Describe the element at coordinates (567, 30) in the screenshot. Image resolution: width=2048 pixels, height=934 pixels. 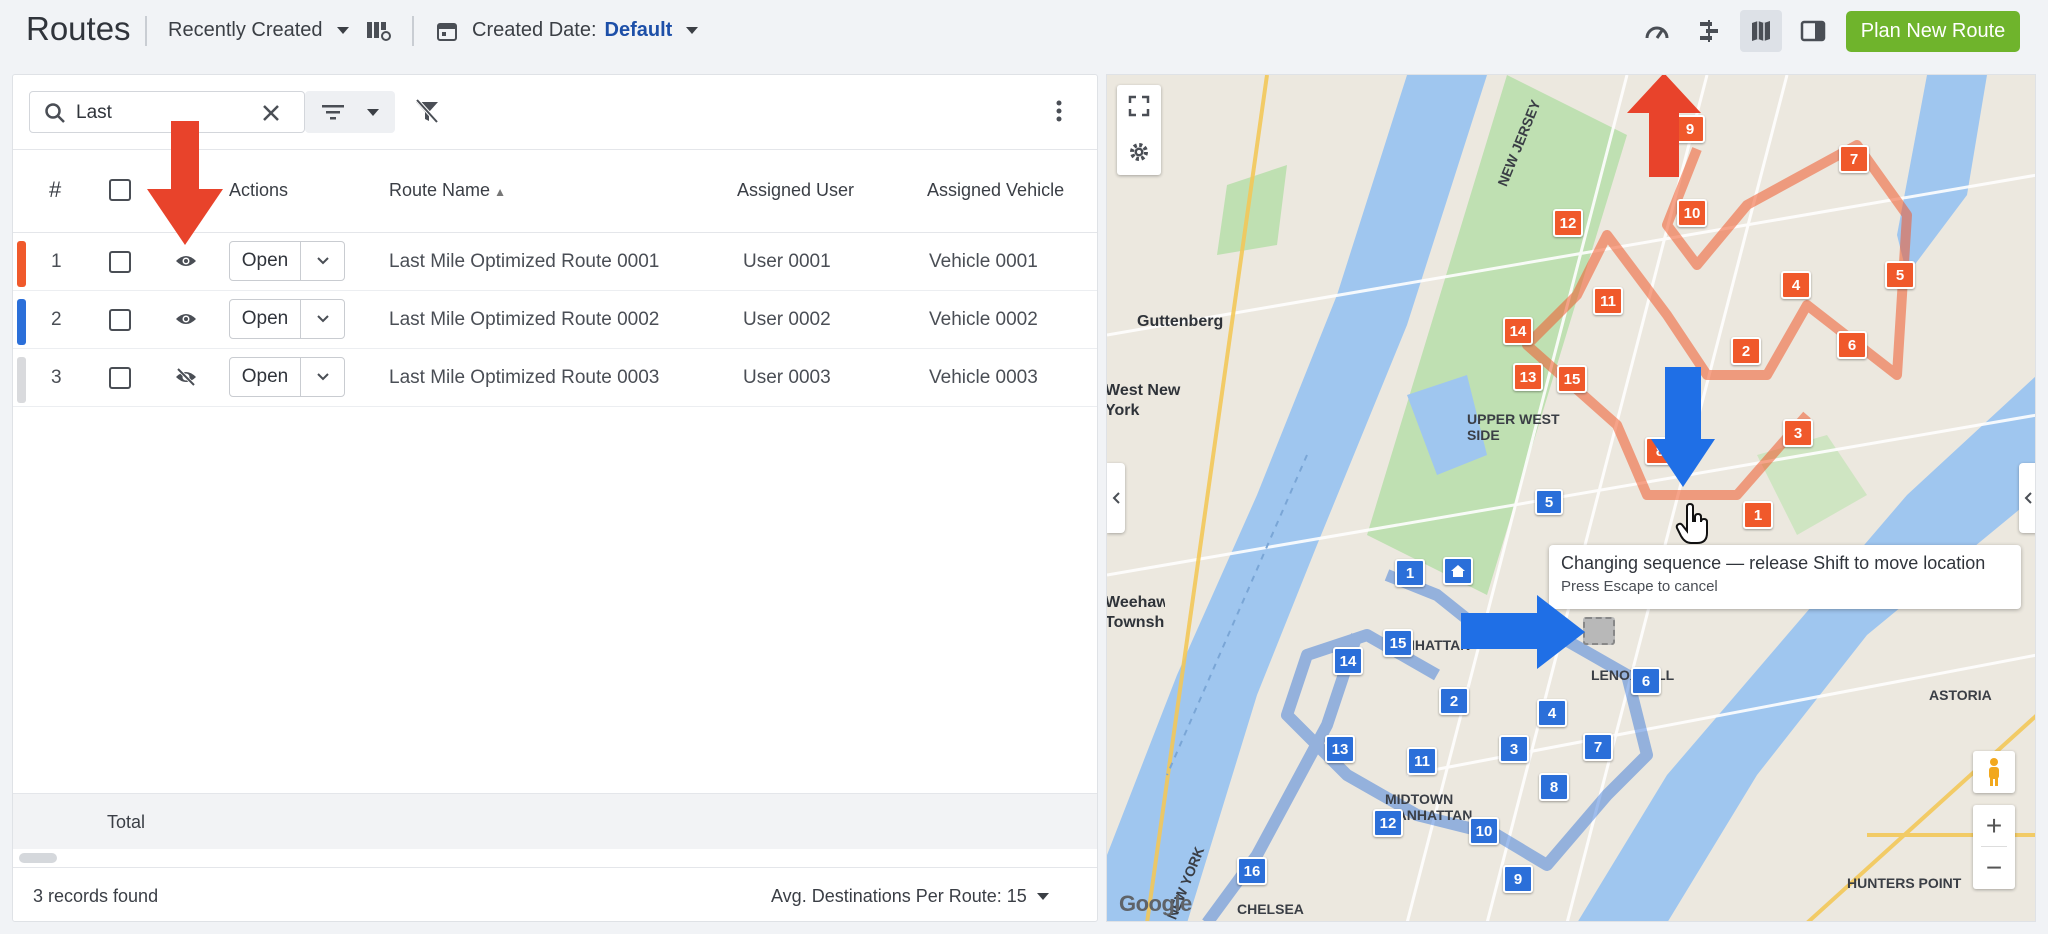
I see `created-date-filter: Created Date: Default` at that location.